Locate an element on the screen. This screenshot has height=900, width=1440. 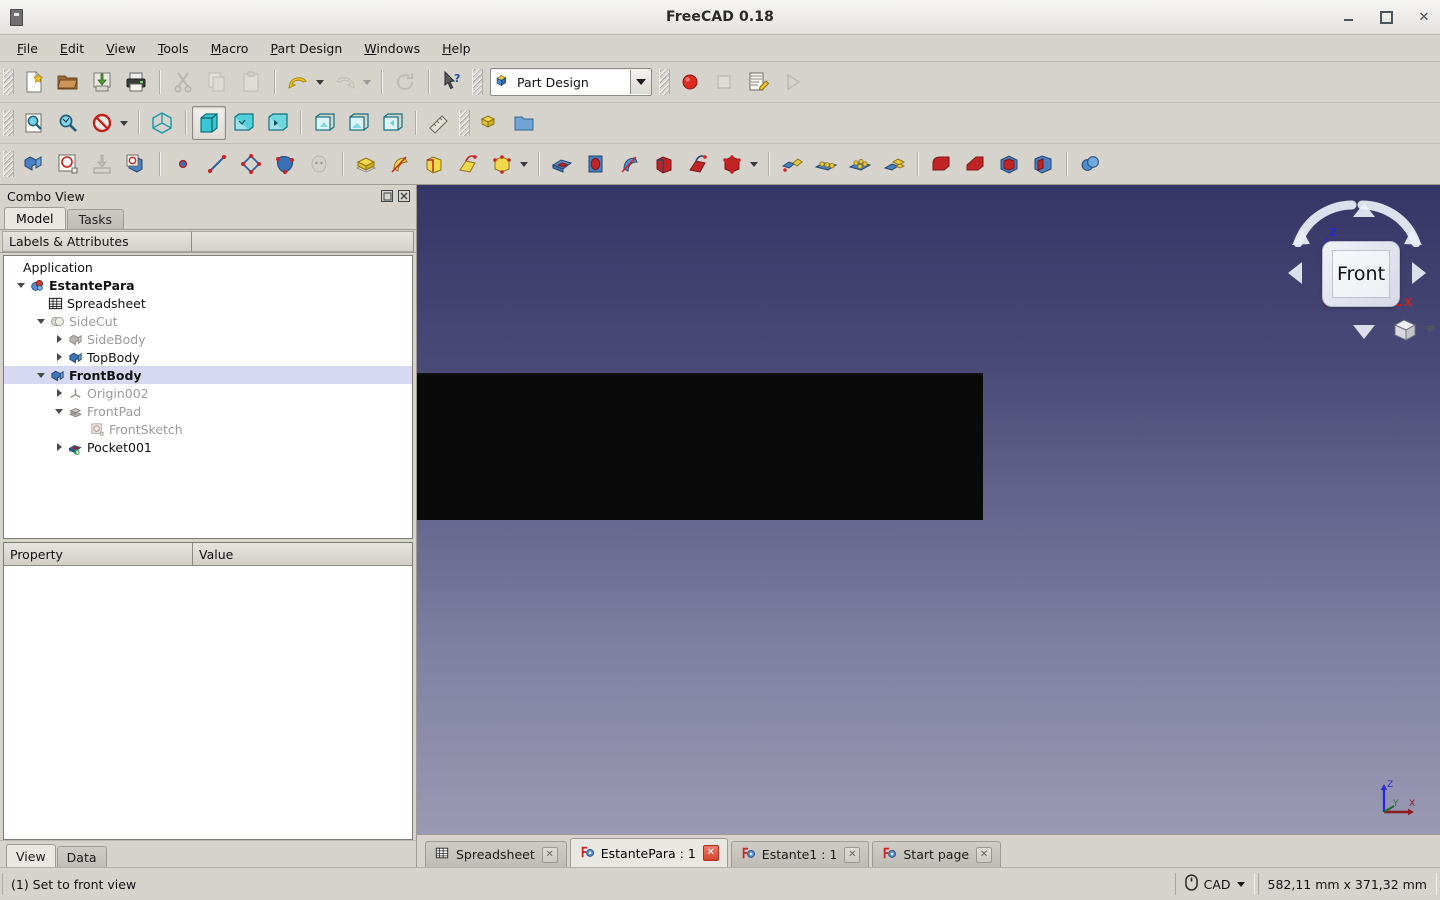
undo-button is located at coordinates (298, 82).